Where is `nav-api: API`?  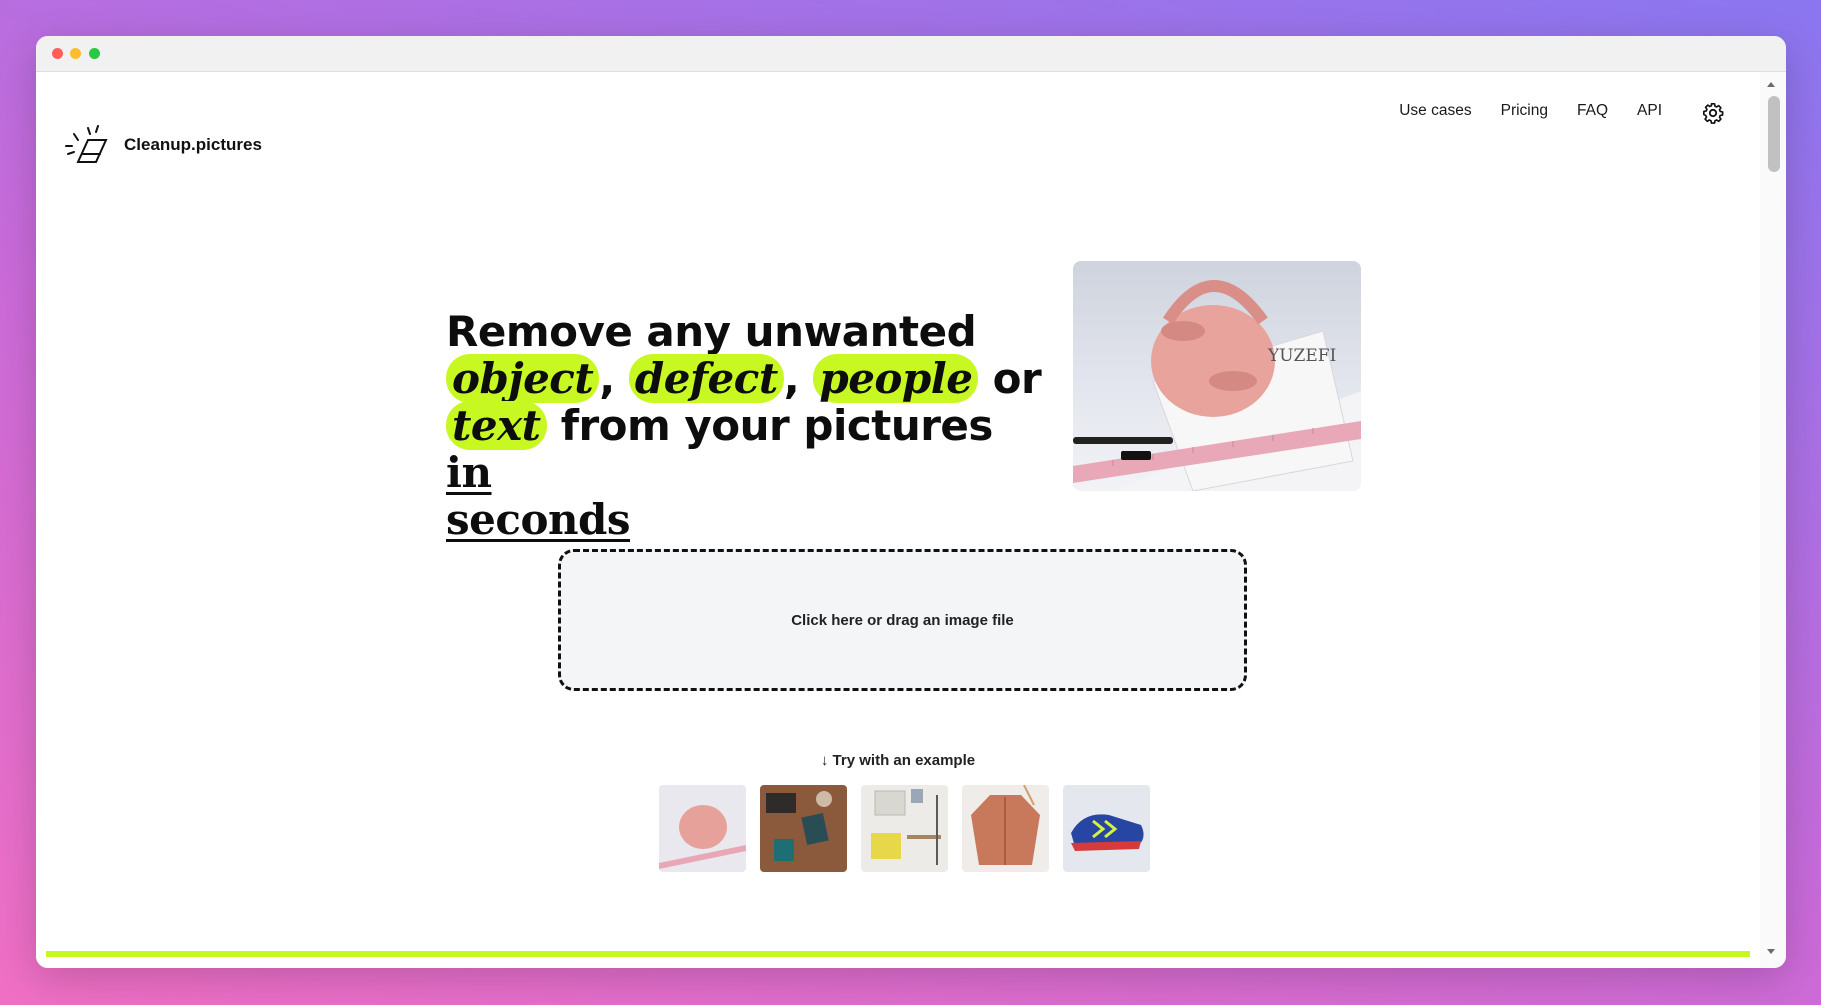 nav-api: API is located at coordinates (1649, 111).